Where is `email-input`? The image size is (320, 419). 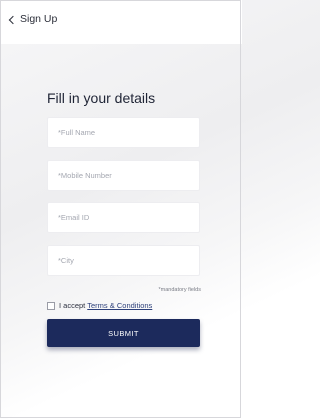
email-input is located at coordinates (123, 217).